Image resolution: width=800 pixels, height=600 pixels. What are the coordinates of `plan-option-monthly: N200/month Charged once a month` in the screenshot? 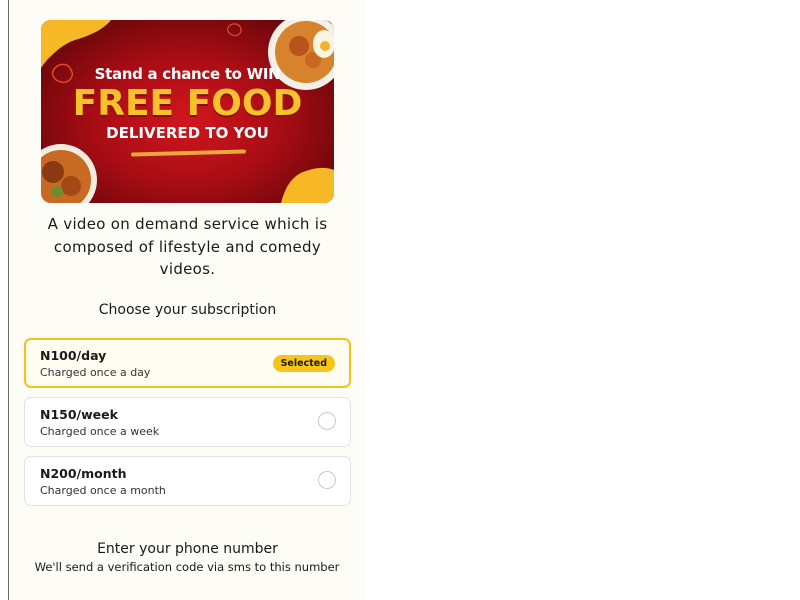 It's located at (187, 481).